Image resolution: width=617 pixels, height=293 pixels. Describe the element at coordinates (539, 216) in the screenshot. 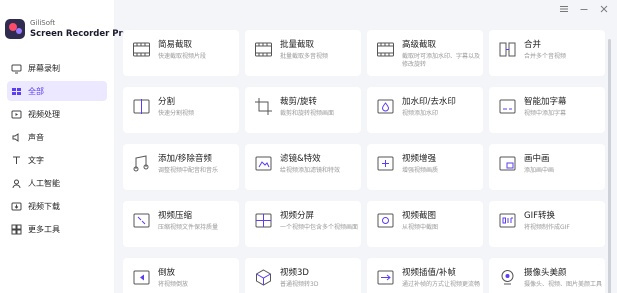

I see `tool-card-title: GIF转换` at that location.